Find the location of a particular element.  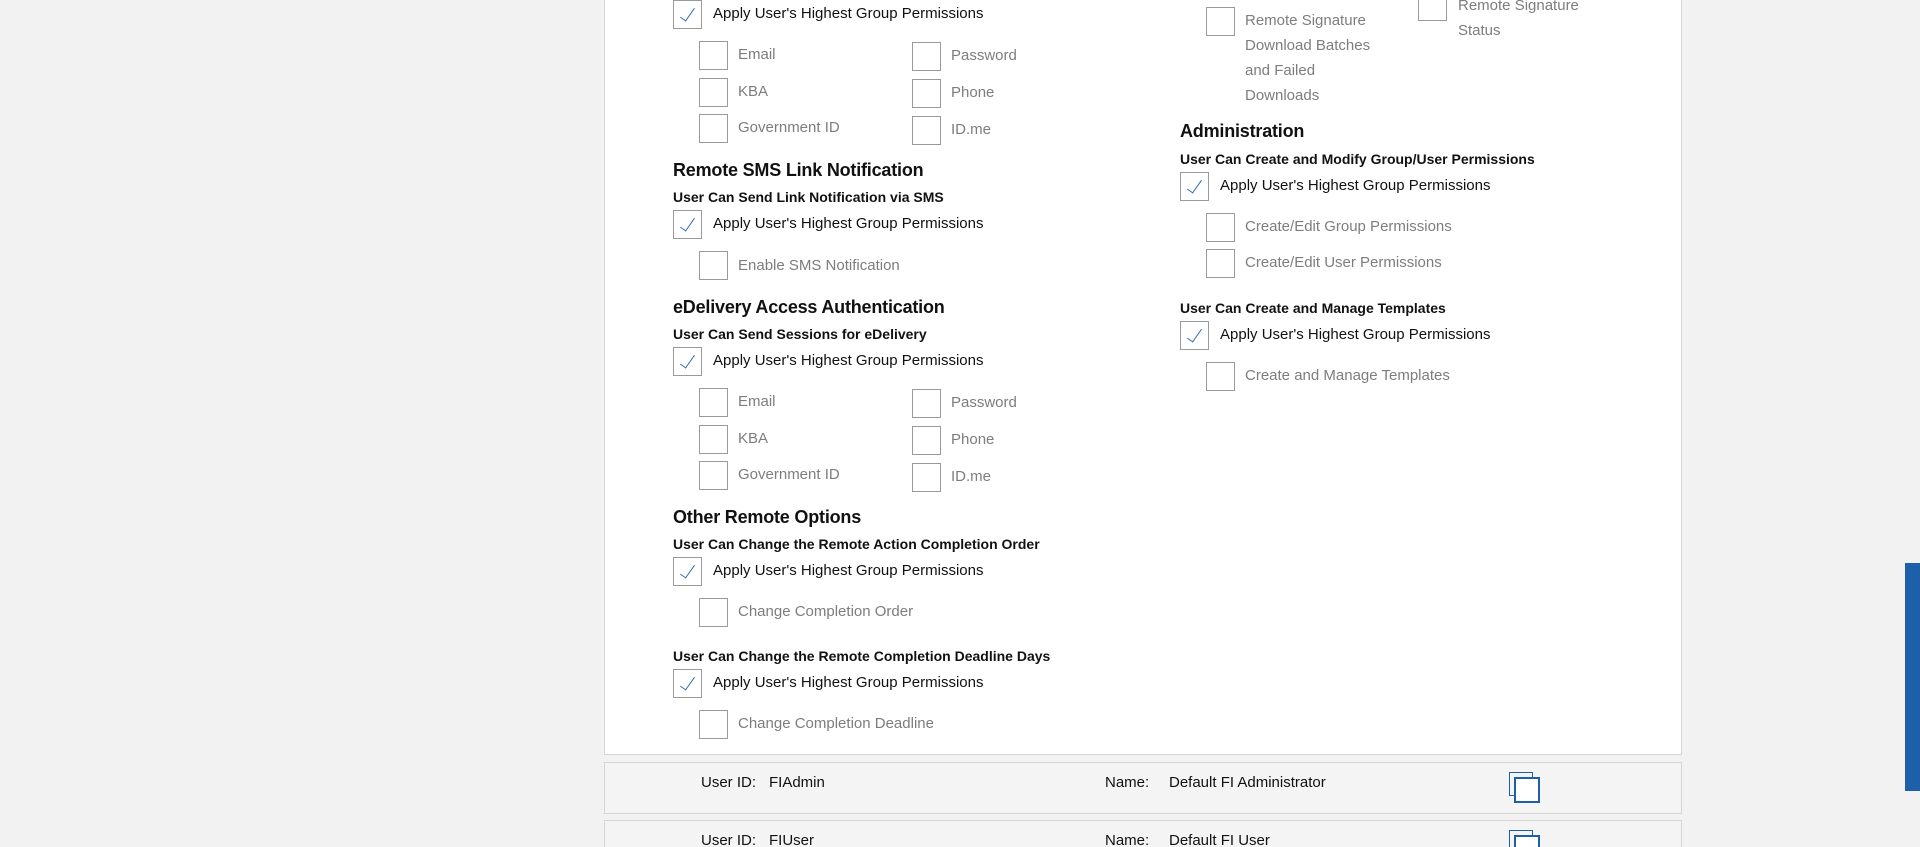

status-label: Remote Signature Status is located at coordinates (1518, 19).